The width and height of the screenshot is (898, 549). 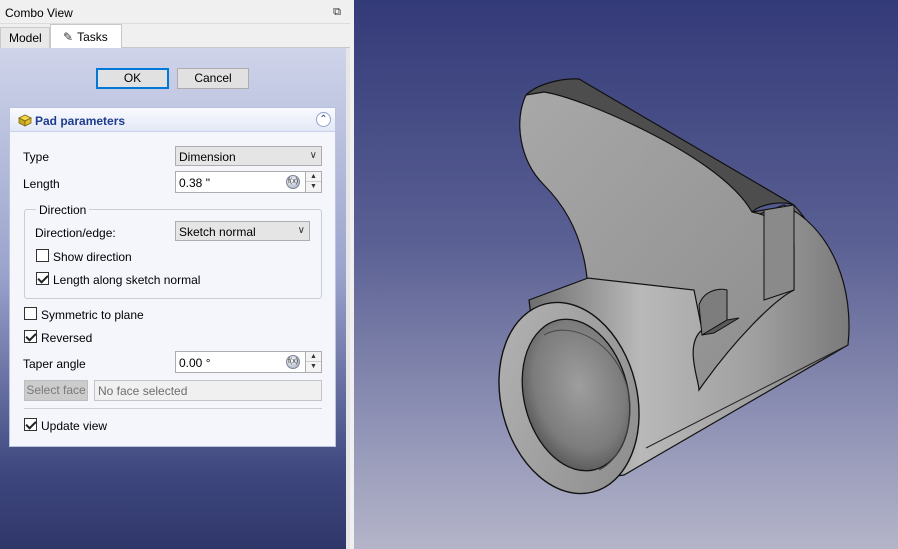 I want to click on length-label: Length, so click(x=41, y=184).